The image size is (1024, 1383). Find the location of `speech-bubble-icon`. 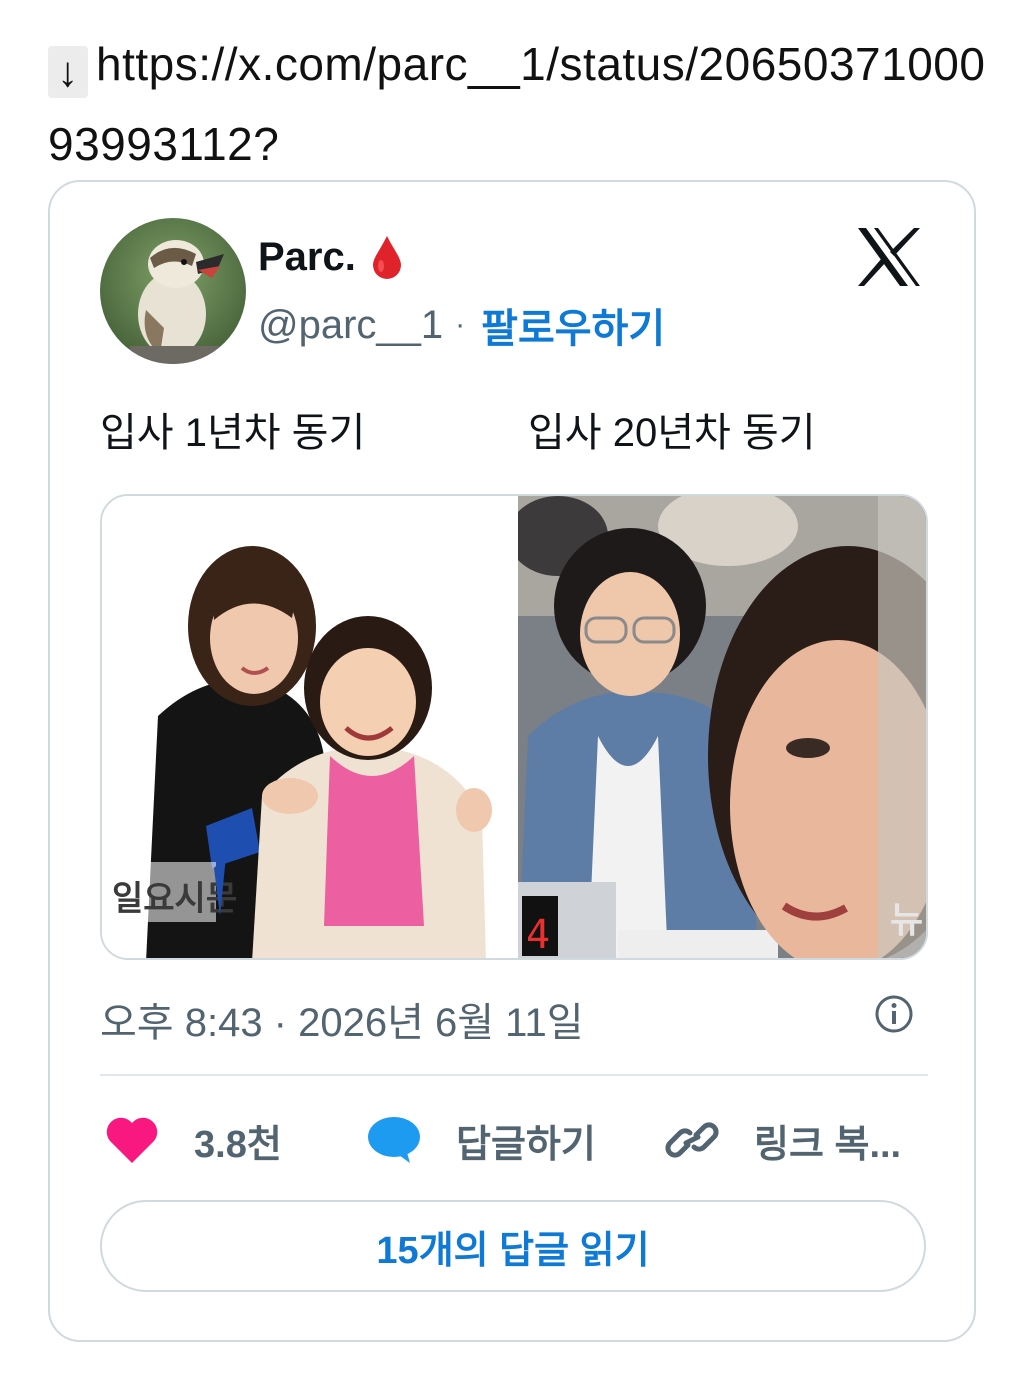

speech-bubble-icon is located at coordinates (394, 1140).